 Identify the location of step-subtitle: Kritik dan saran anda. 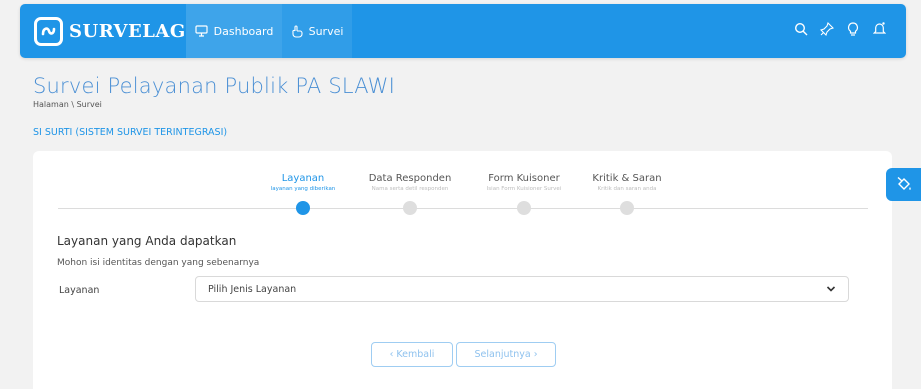
(627, 189).